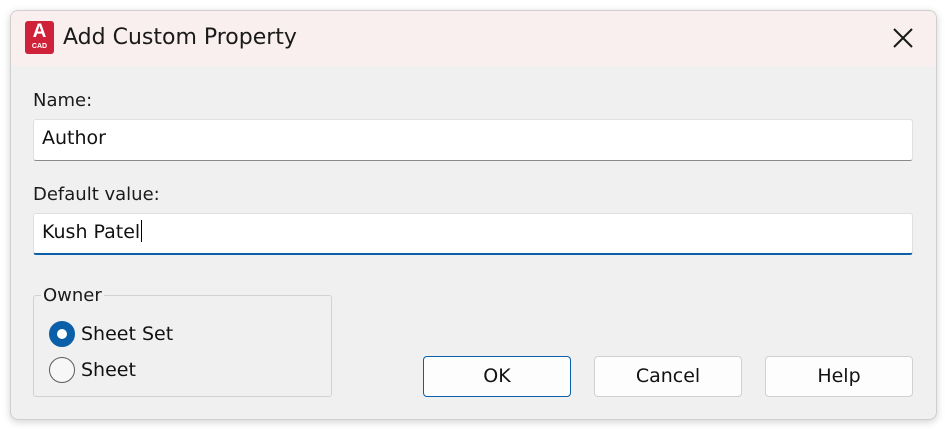 This screenshot has width=945, height=429. What do you see at coordinates (839, 376) in the screenshot?
I see `help-button: Help` at bounding box center [839, 376].